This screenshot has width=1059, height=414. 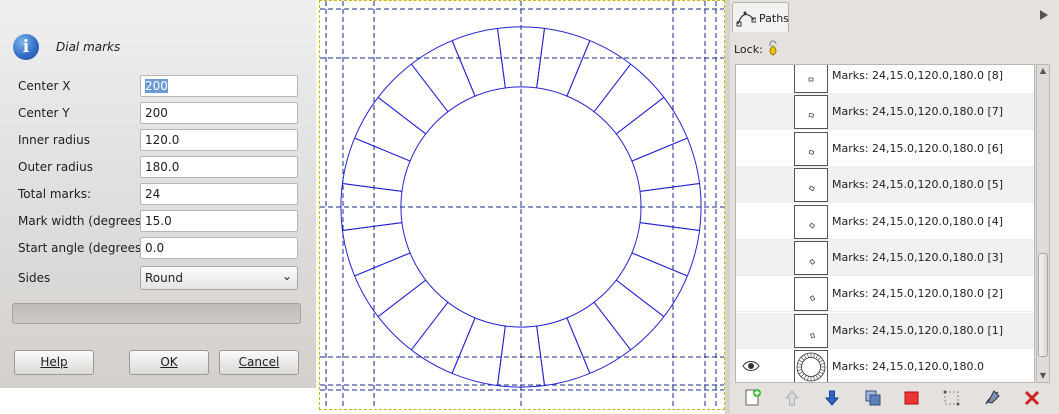 I want to click on mark-width-label: Mark width (degrees), so click(x=82, y=221).